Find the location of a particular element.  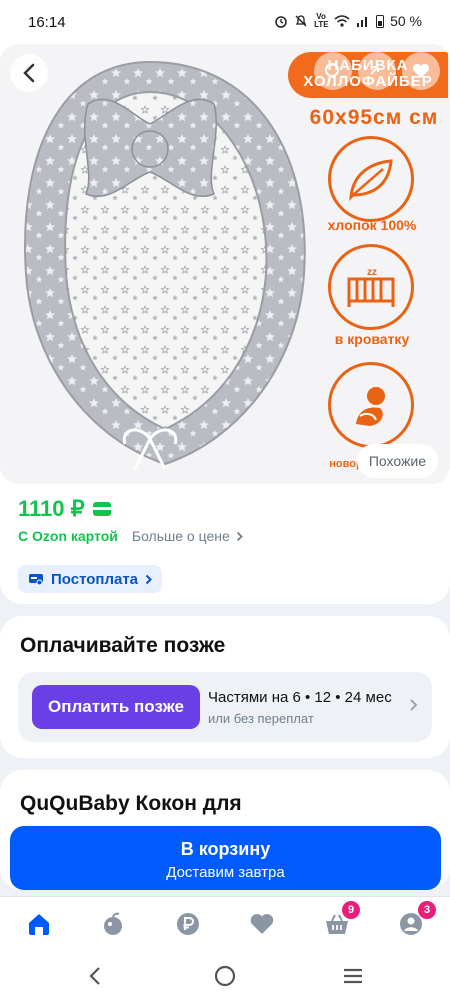

more-about-price-label: Больше о цене is located at coordinates (180, 536).